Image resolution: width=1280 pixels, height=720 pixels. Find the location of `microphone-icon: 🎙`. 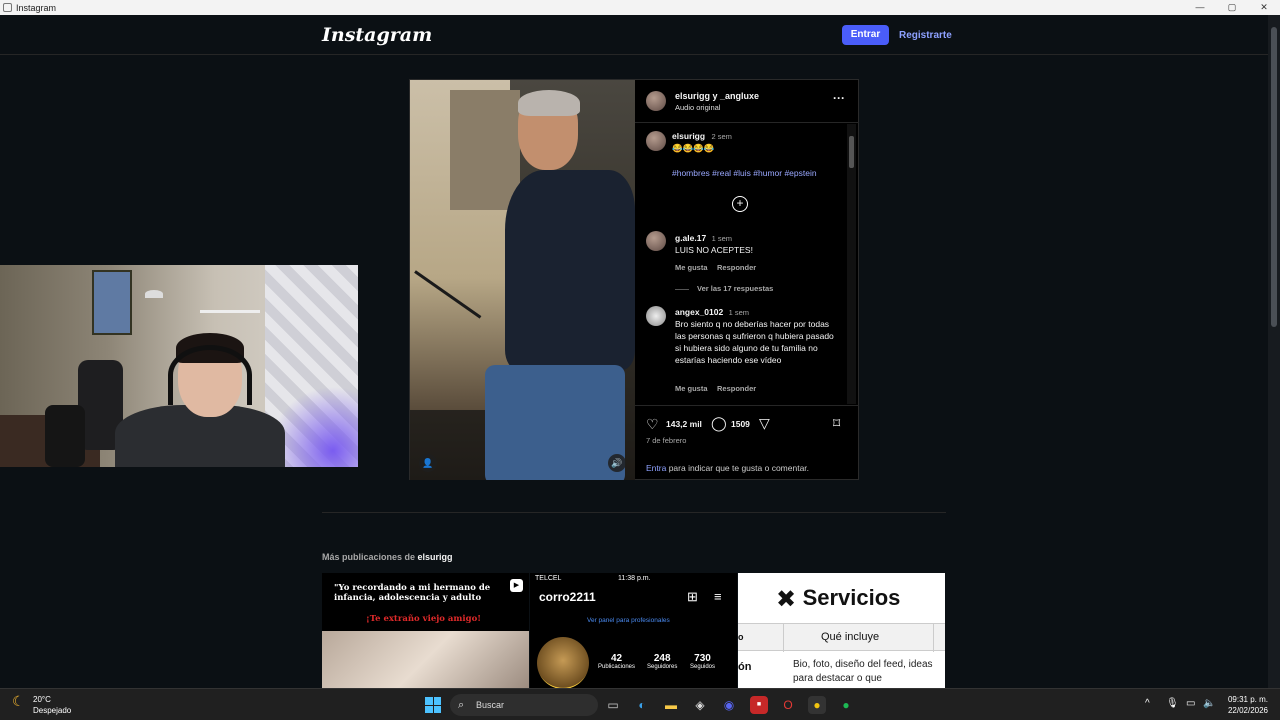

microphone-icon: 🎙 is located at coordinates (1172, 703).